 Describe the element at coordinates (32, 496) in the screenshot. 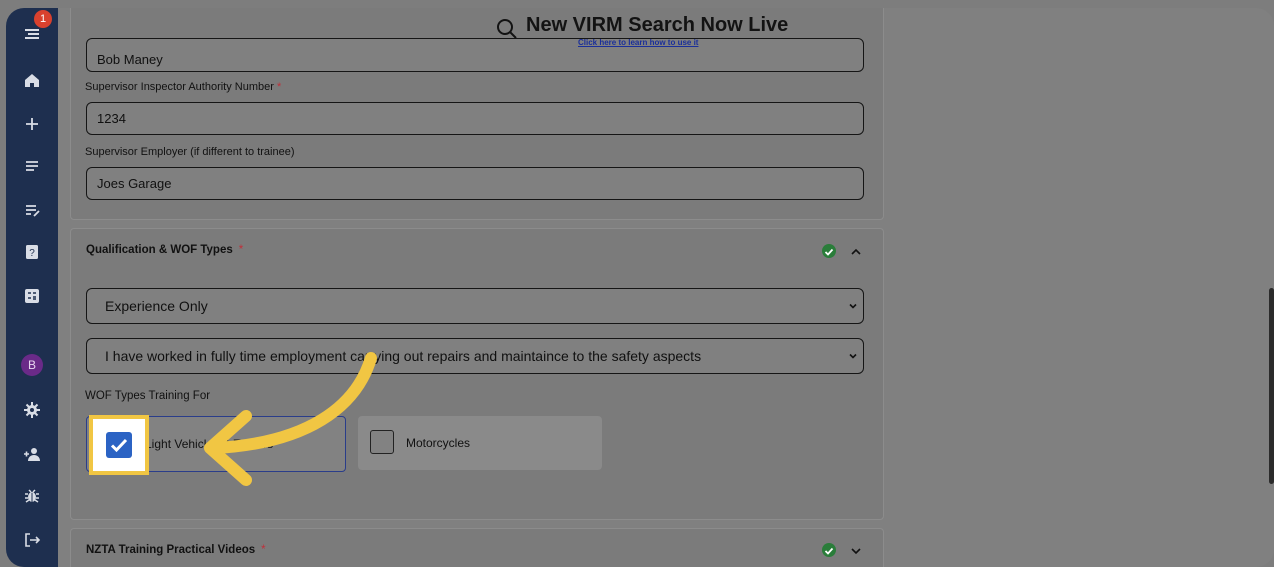

I see `bug-icon` at that location.